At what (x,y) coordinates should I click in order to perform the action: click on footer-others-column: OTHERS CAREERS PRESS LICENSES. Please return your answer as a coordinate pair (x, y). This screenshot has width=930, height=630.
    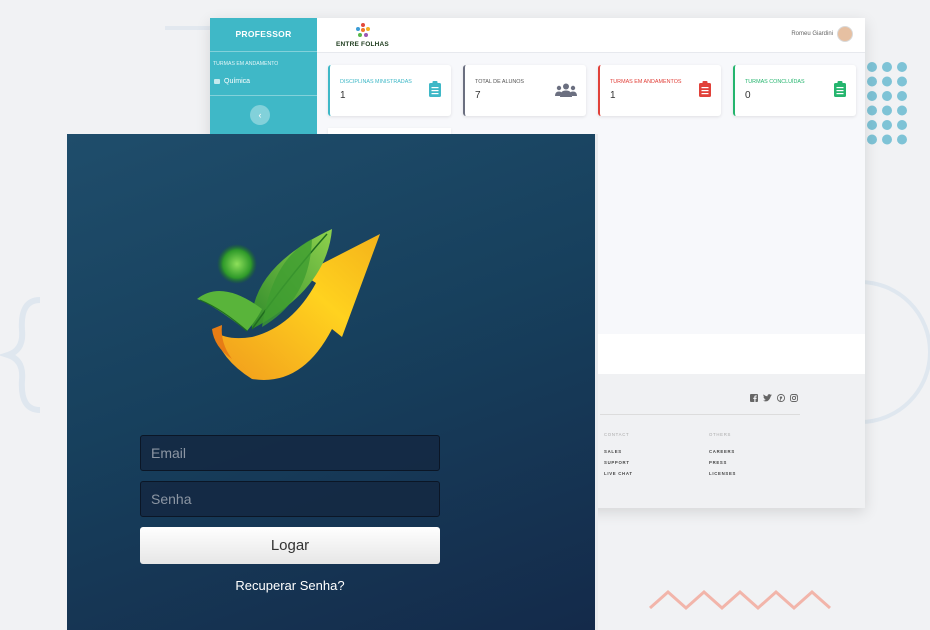
    Looking at the image, I should click on (722, 457).